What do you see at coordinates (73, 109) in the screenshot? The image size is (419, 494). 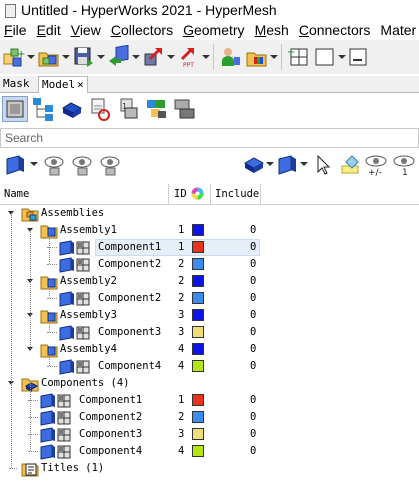 I see `materials-view-button` at bounding box center [73, 109].